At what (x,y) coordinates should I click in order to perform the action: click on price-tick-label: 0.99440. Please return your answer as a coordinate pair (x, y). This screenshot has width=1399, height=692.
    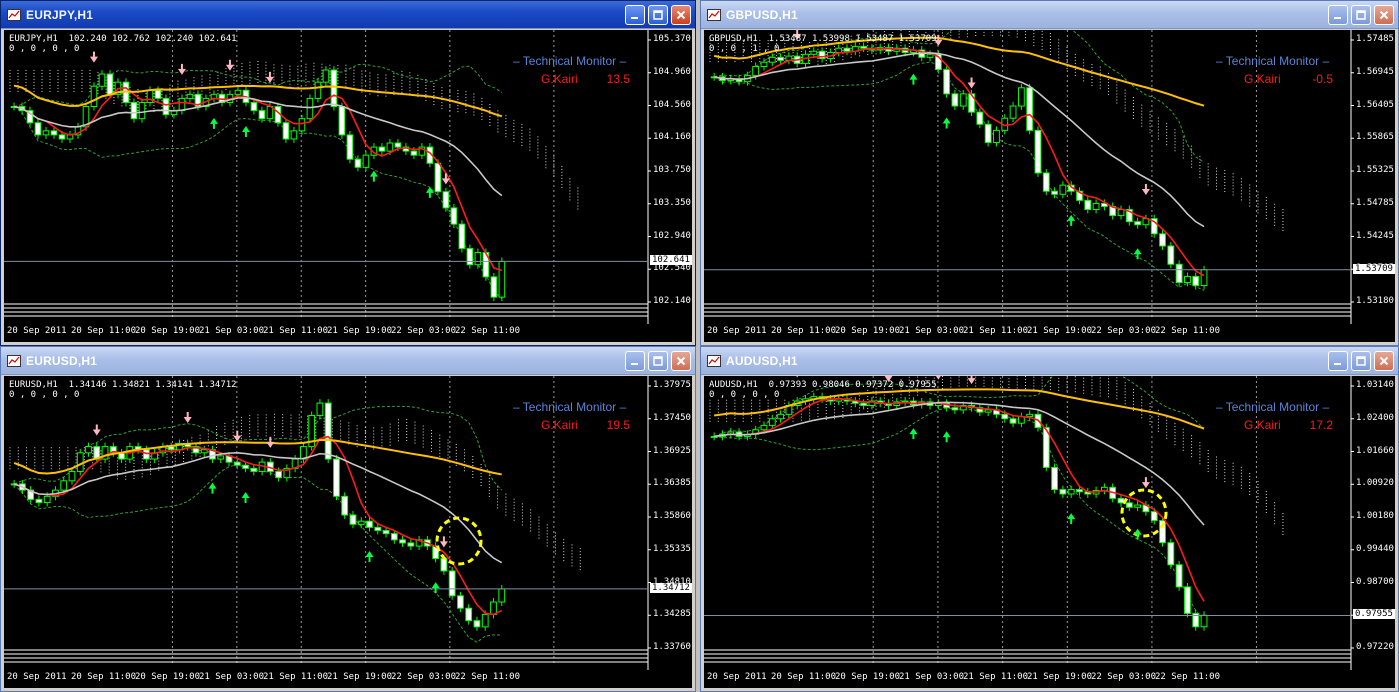
    Looking at the image, I should click on (1375, 548).